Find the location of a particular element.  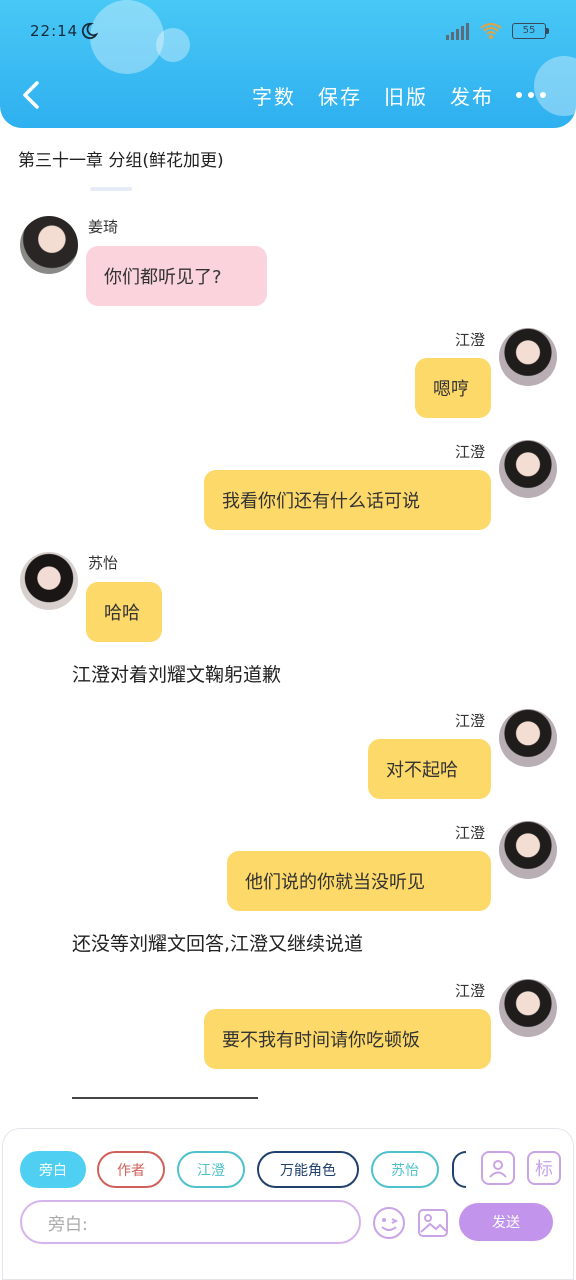

send-button: 发送 is located at coordinates (506, 1222).